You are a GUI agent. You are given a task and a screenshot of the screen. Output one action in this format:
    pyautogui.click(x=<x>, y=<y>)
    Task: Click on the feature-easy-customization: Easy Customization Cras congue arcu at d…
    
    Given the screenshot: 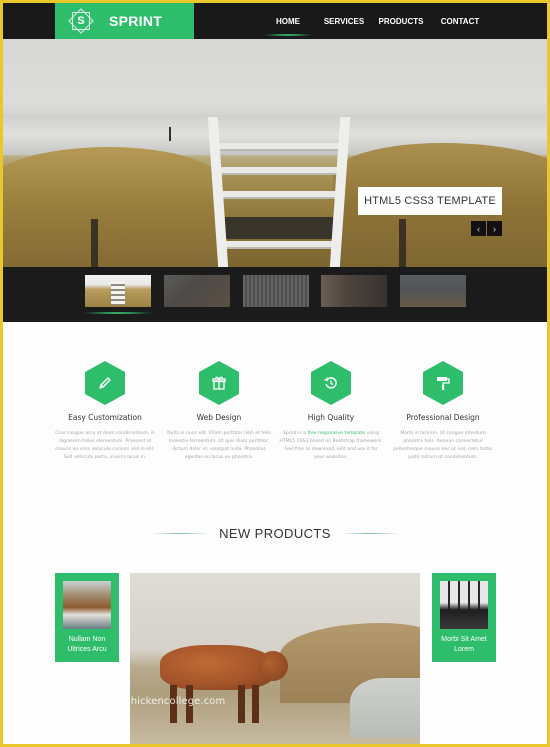 What is the action you would take?
    pyautogui.click(x=105, y=402)
    